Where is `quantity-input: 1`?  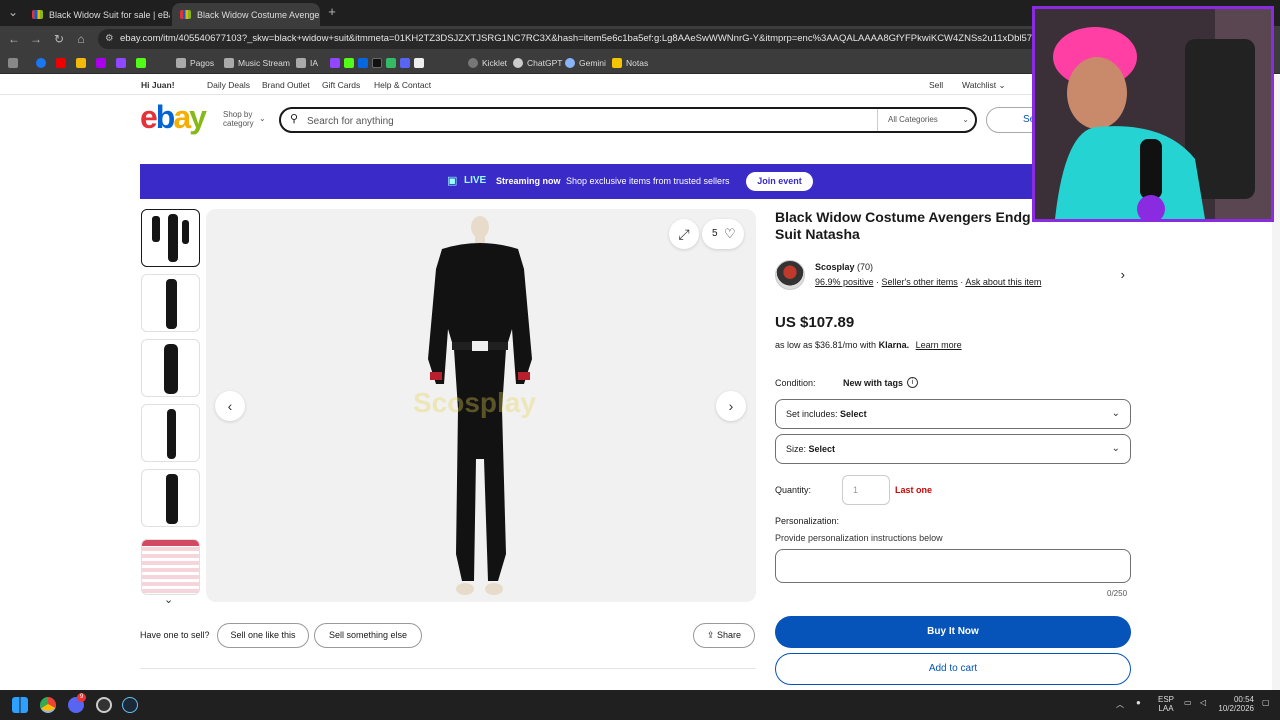
quantity-input: 1 is located at coordinates (866, 490).